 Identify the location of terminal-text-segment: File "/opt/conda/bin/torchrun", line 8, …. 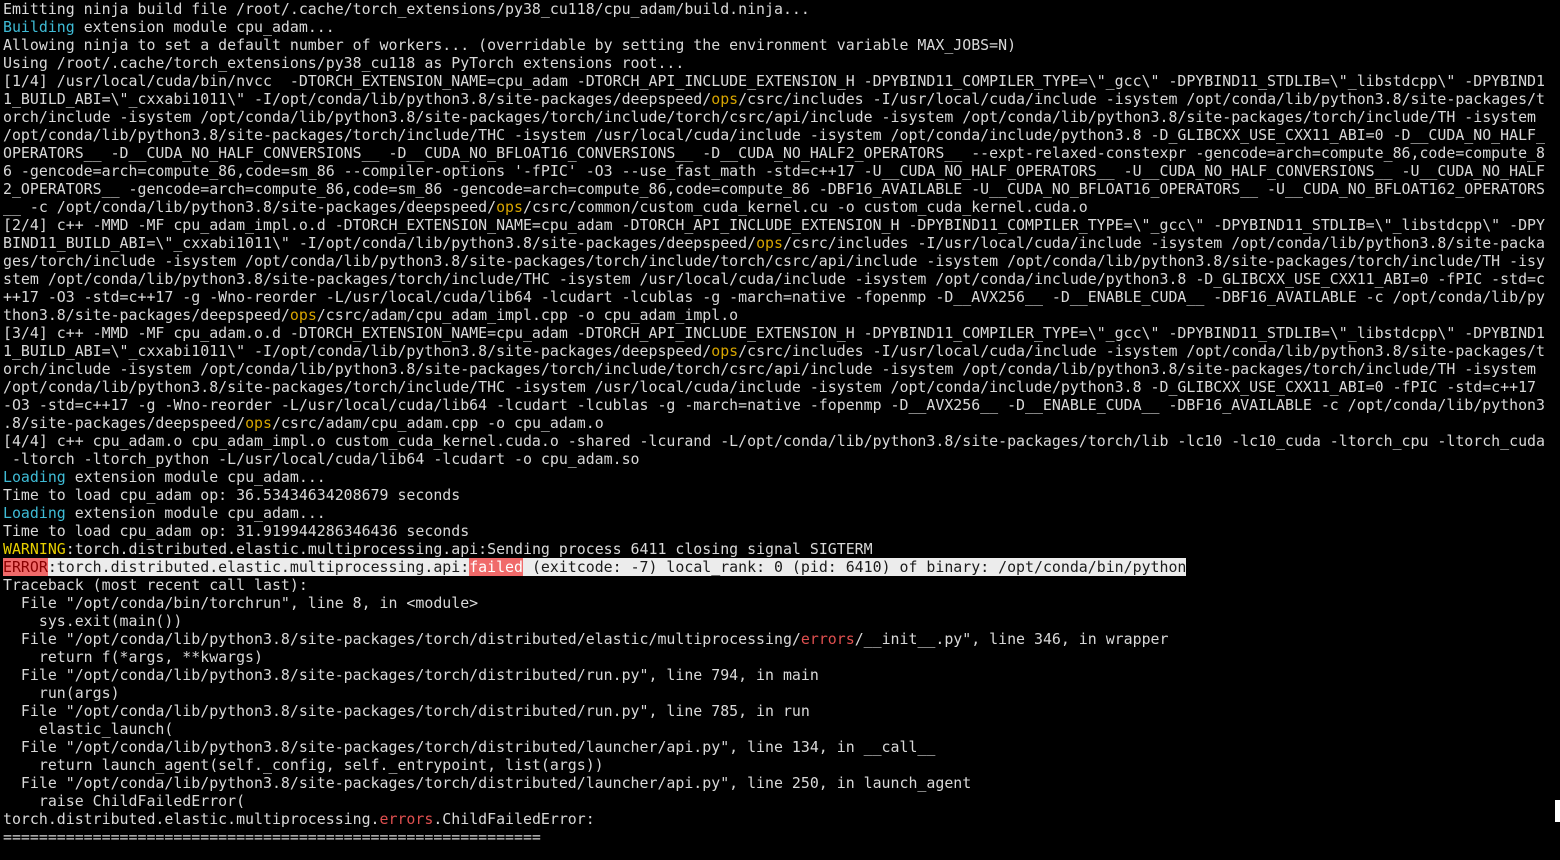
(241, 603).